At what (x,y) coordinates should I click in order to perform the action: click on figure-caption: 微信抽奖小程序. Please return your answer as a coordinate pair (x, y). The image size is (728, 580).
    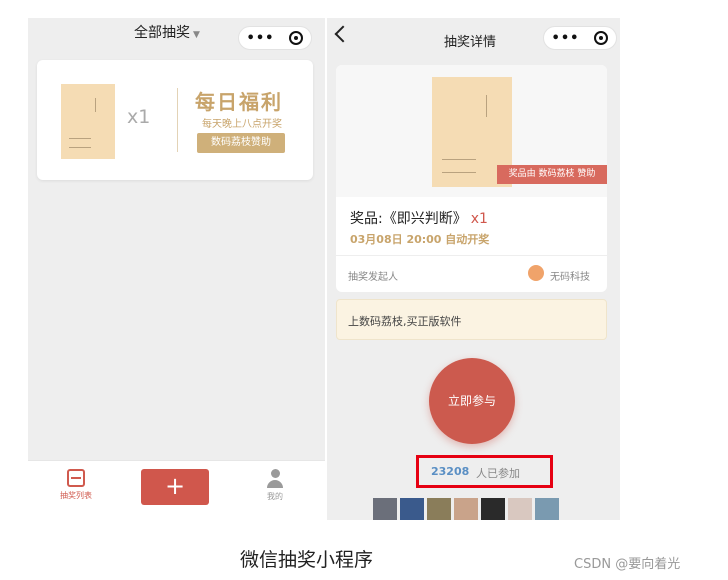
    Looking at the image, I should click on (307, 560).